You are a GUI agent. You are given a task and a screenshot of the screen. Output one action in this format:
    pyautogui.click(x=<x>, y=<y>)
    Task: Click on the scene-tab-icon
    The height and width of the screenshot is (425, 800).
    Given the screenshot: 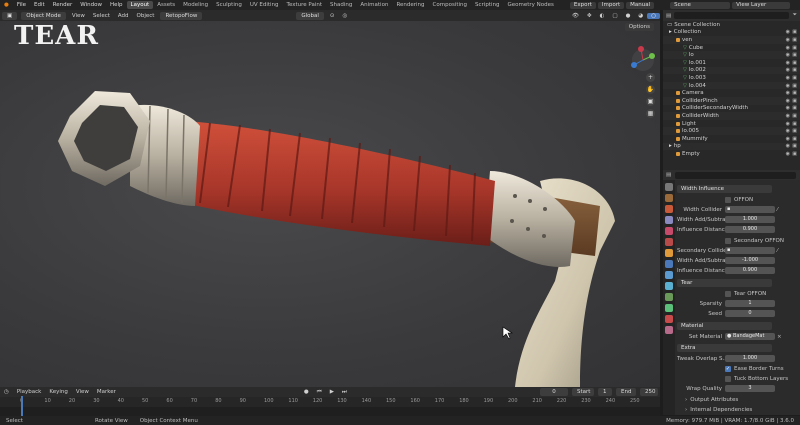 What is the action you would take?
    pyautogui.click(x=669, y=231)
    